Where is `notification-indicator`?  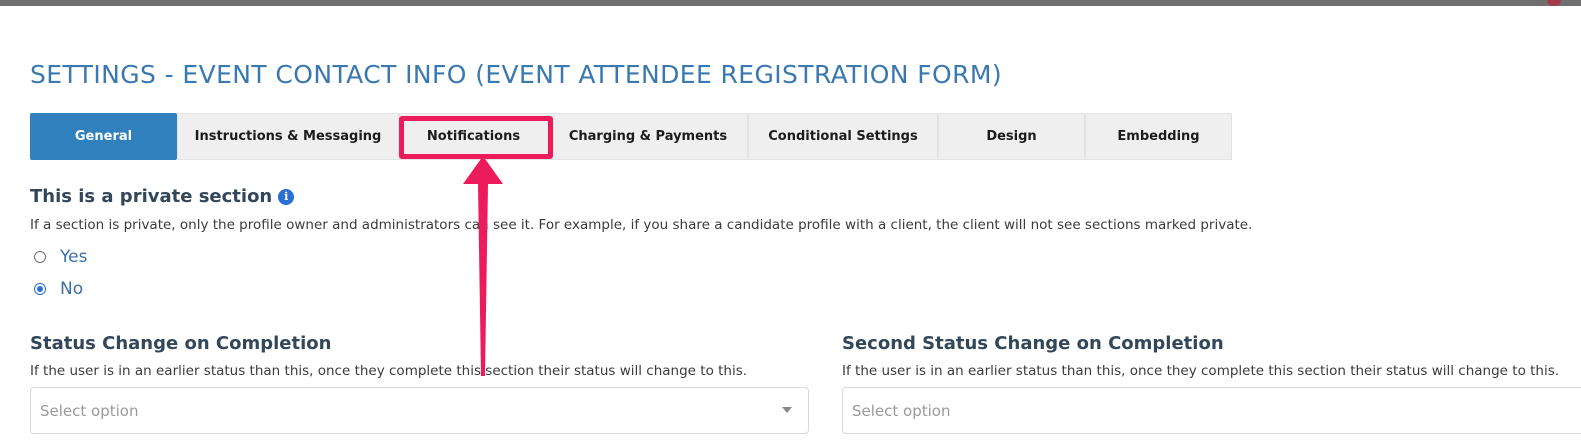 notification-indicator is located at coordinates (1554, 3).